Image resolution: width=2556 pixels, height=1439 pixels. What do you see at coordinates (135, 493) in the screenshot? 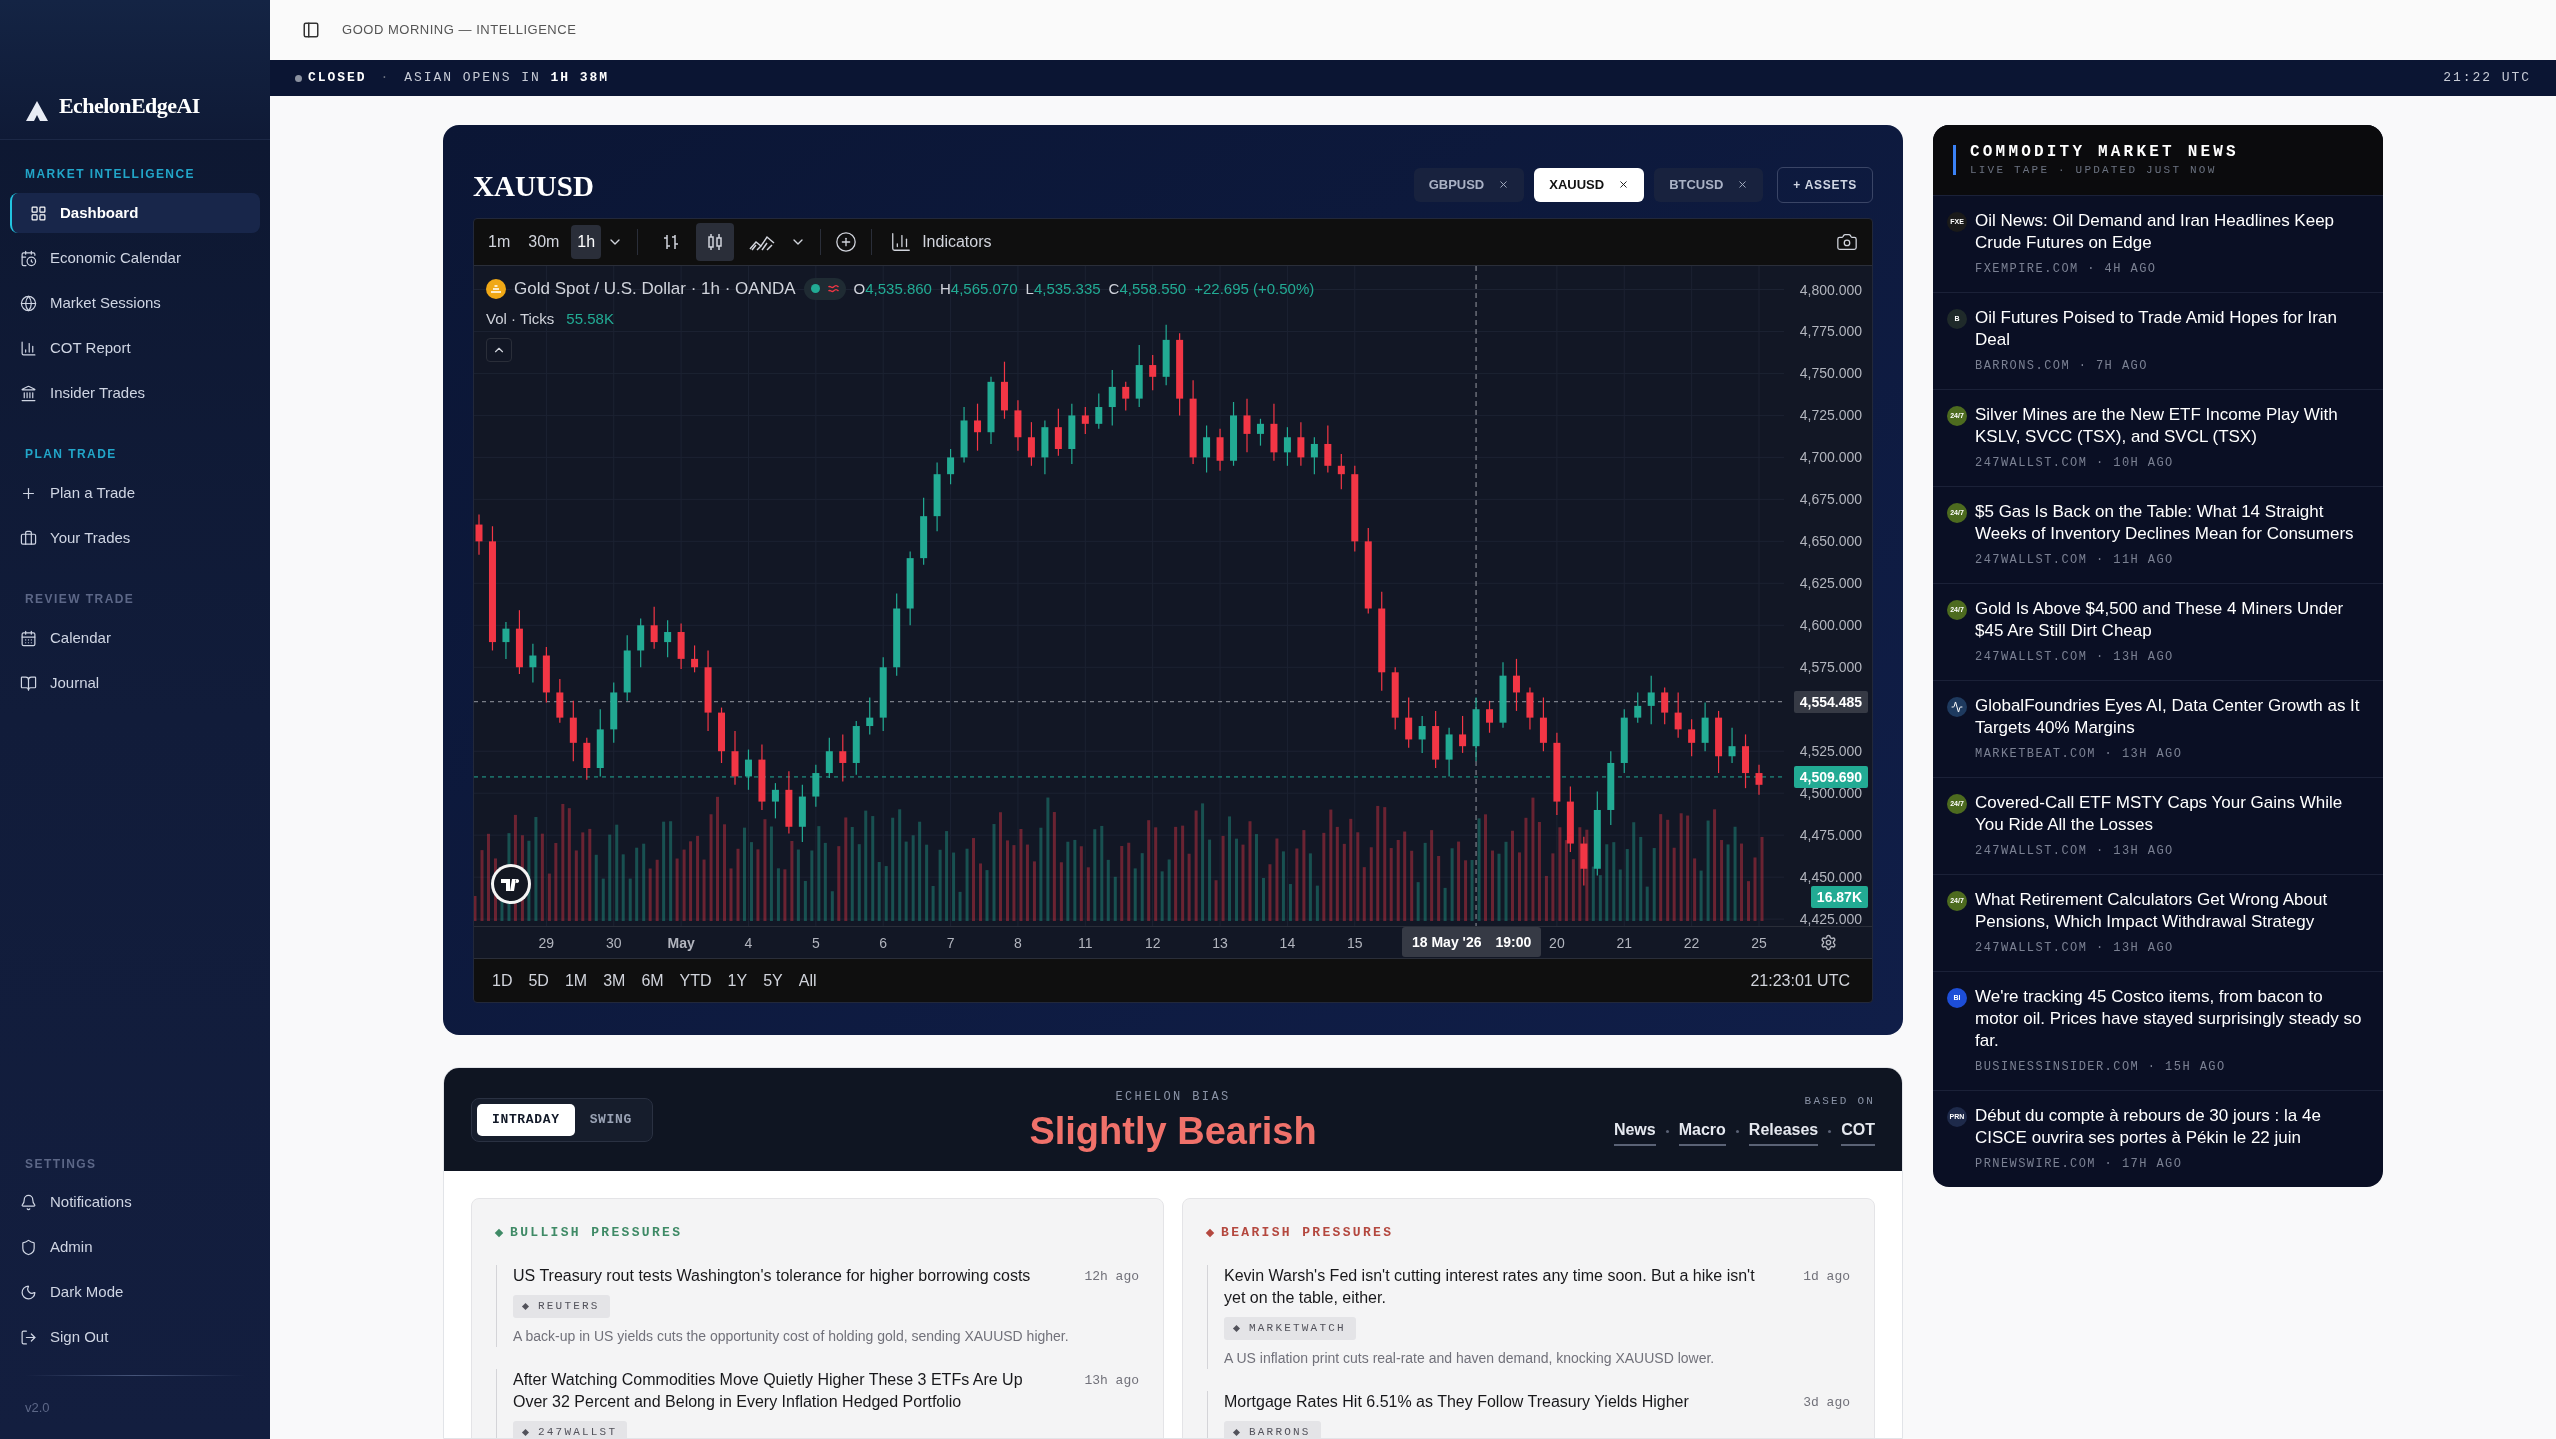
I see `sidebar-item: Plan a Trade` at bounding box center [135, 493].